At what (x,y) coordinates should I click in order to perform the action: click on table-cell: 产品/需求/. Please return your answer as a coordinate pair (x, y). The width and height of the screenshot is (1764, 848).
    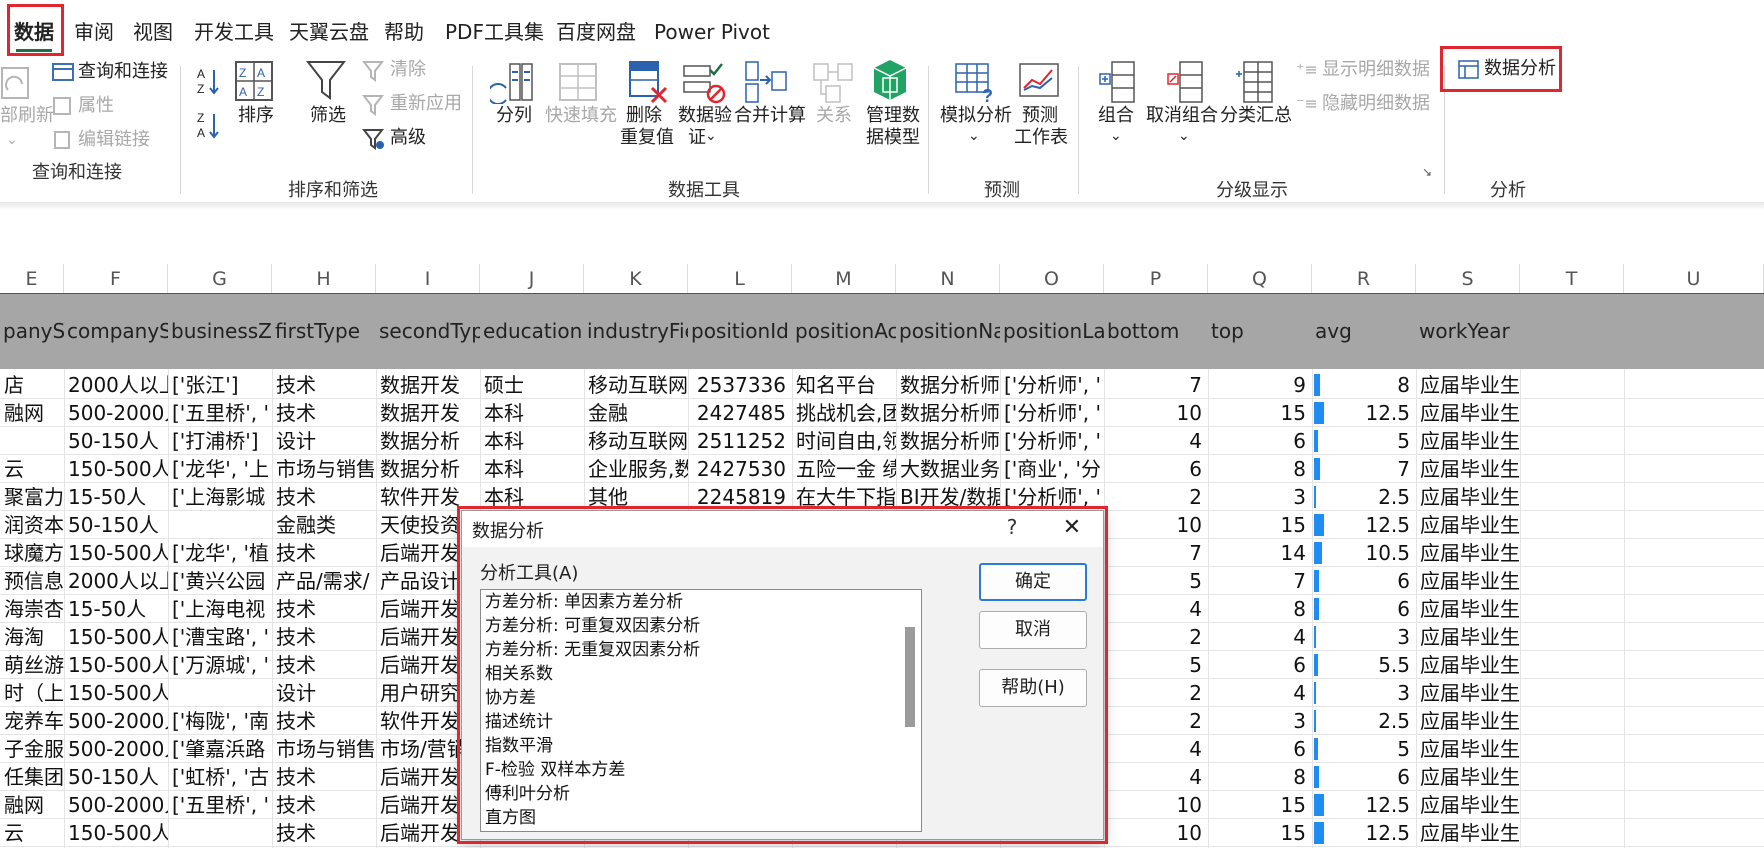
    Looking at the image, I should click on (324, 581).